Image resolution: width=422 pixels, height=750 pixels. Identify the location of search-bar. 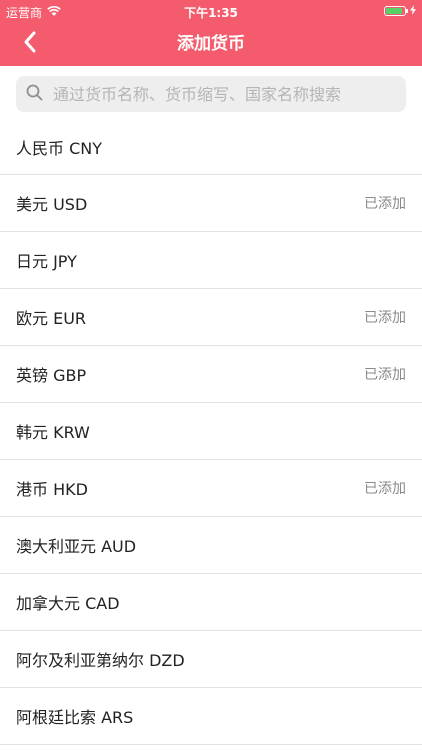
(211, 94).